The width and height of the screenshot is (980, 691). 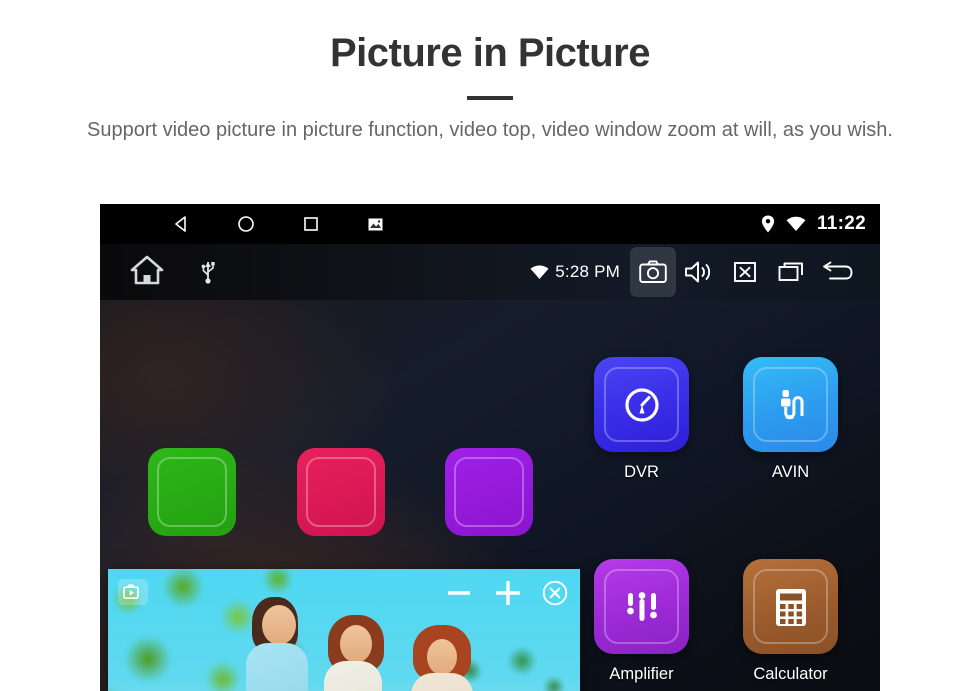 I want to click on toolbar-usb-button, so click(x=208, y=272).